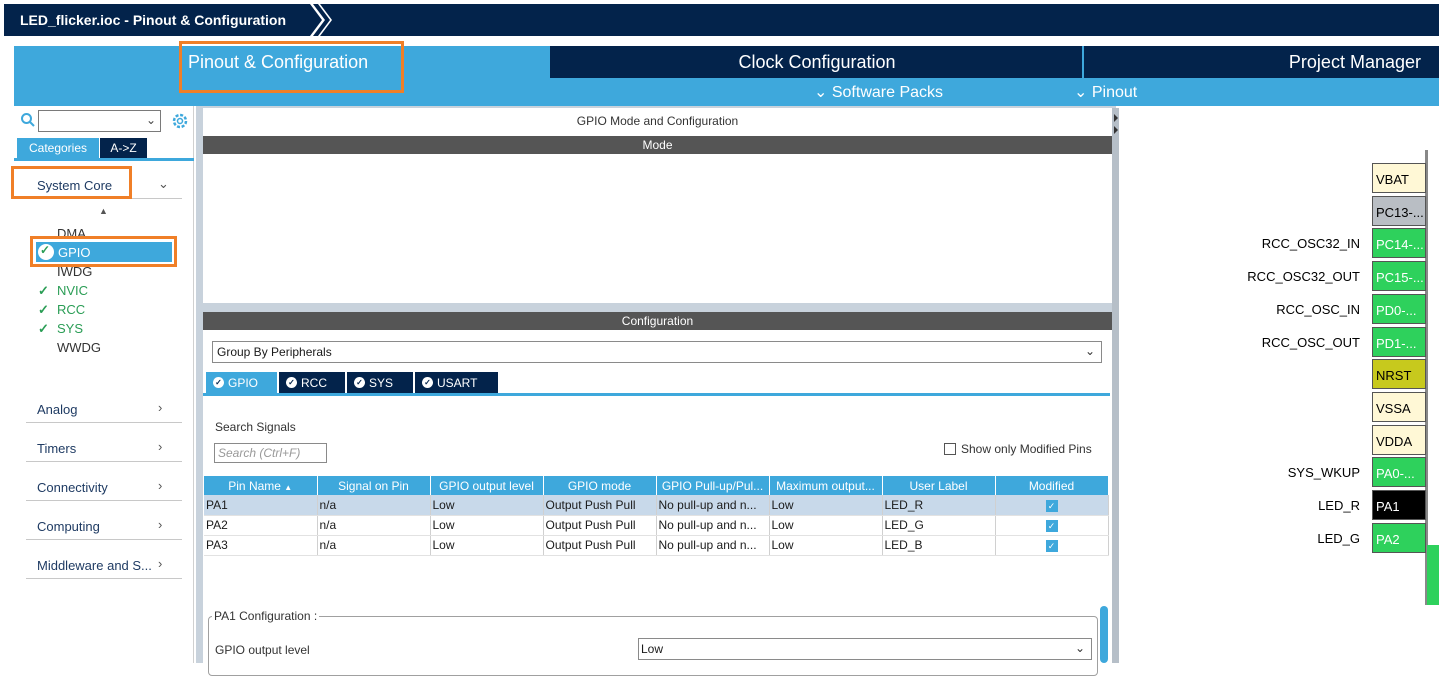 This screenshot has height=676, width=1439. I want to click on check-circle-icon: ✓, so click(359, 382).